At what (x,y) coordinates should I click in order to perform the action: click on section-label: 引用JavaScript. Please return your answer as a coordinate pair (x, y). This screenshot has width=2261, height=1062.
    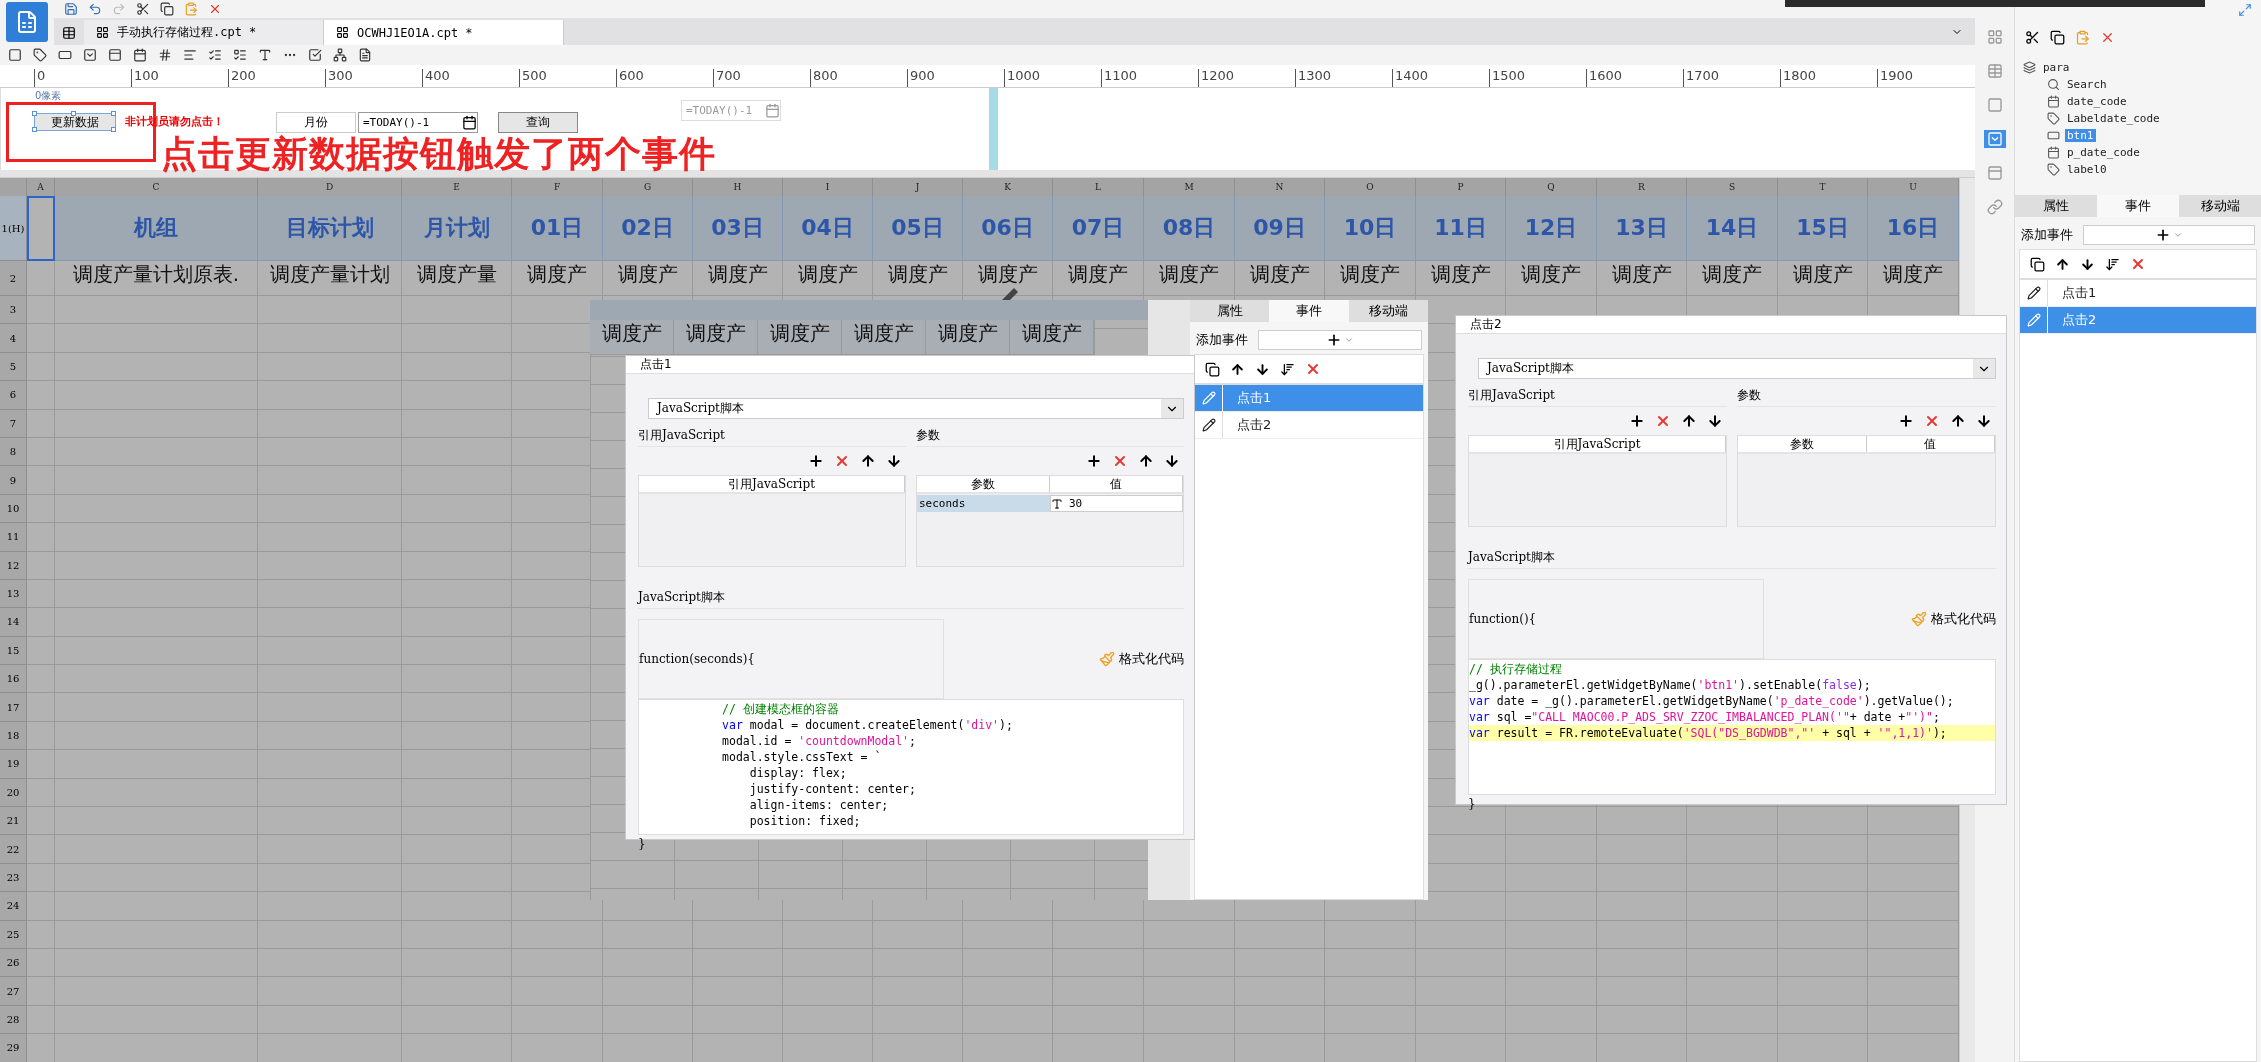
    Looking at the image, I should click on (772, 435).